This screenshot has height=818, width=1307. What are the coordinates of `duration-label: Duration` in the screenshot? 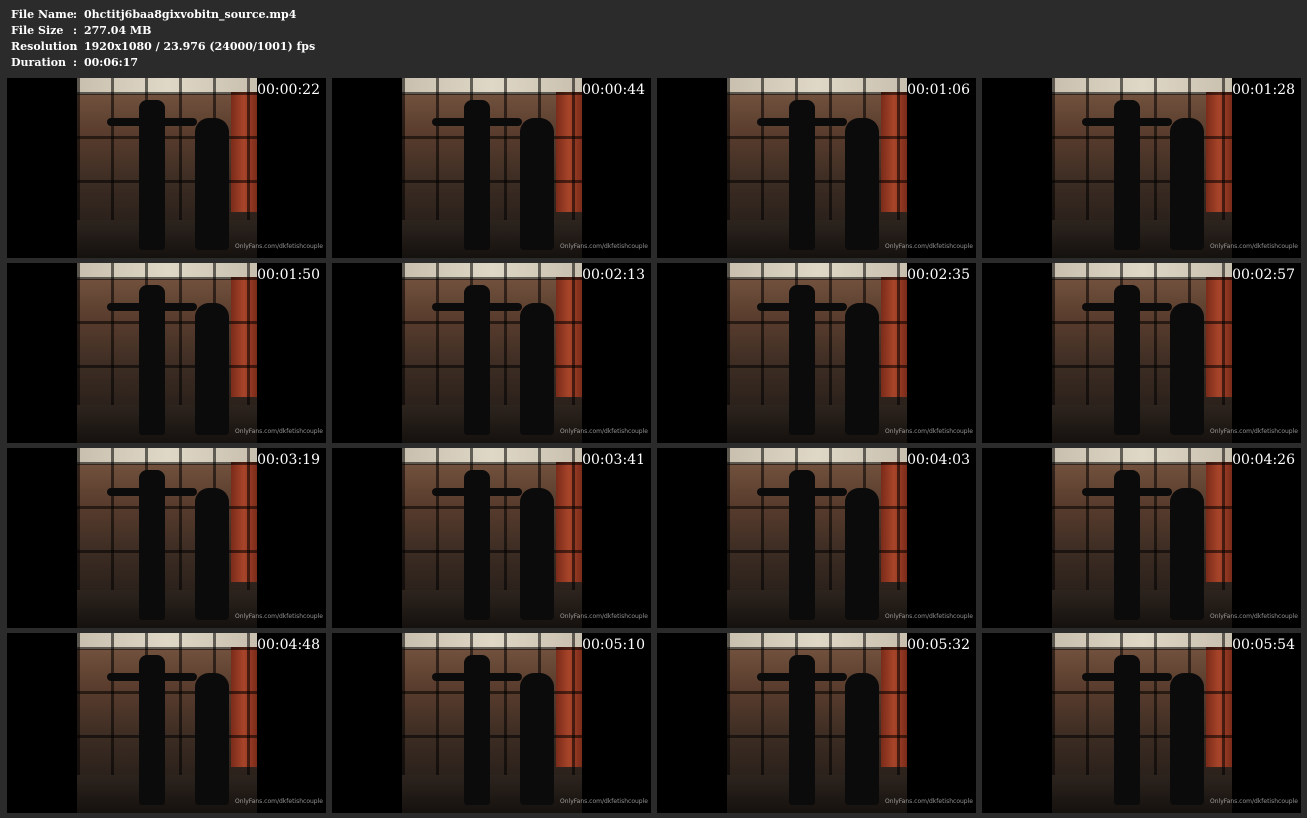 It's located at (39, 62).